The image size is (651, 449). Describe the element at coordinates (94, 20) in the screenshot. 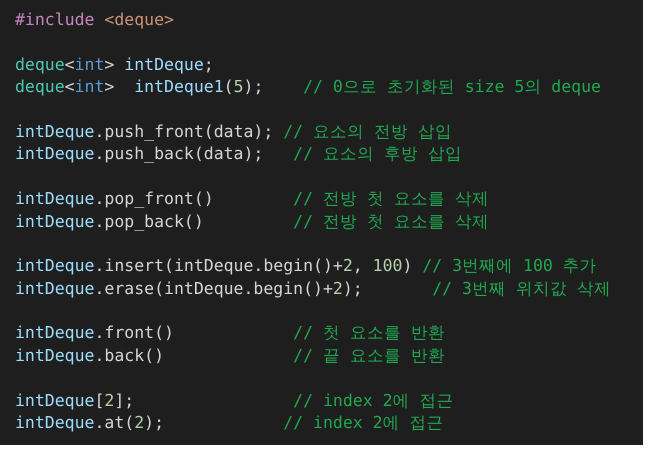

I see `code-line: #include <deque>` at that location.